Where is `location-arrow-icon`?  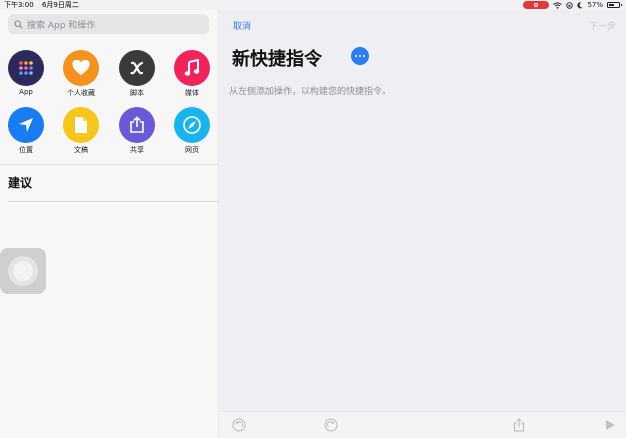 location-arrow-icon is located at coordinates (26, 125).